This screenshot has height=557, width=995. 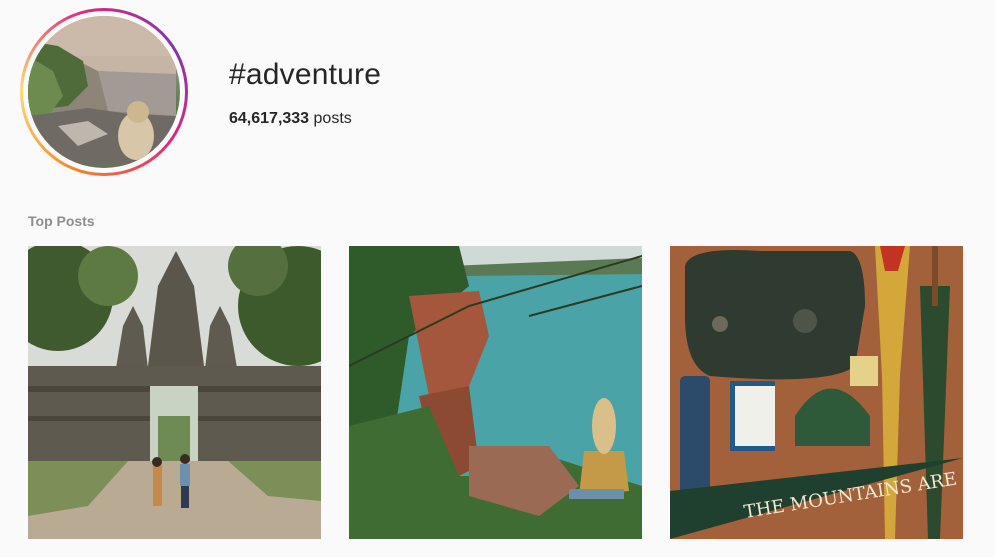 I want to click on post-count-number: 64,617,333, so click(x=269, y=118).